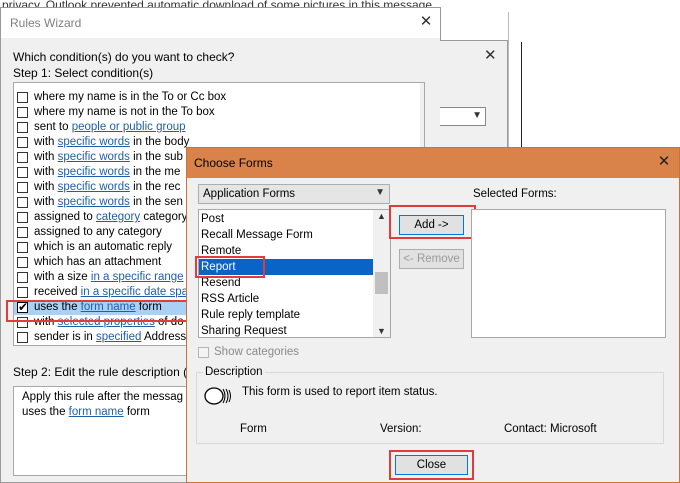  Describe the element at coordinates (431, 259) in the screenshot. I see `remove-button: <- Remove` at that location.